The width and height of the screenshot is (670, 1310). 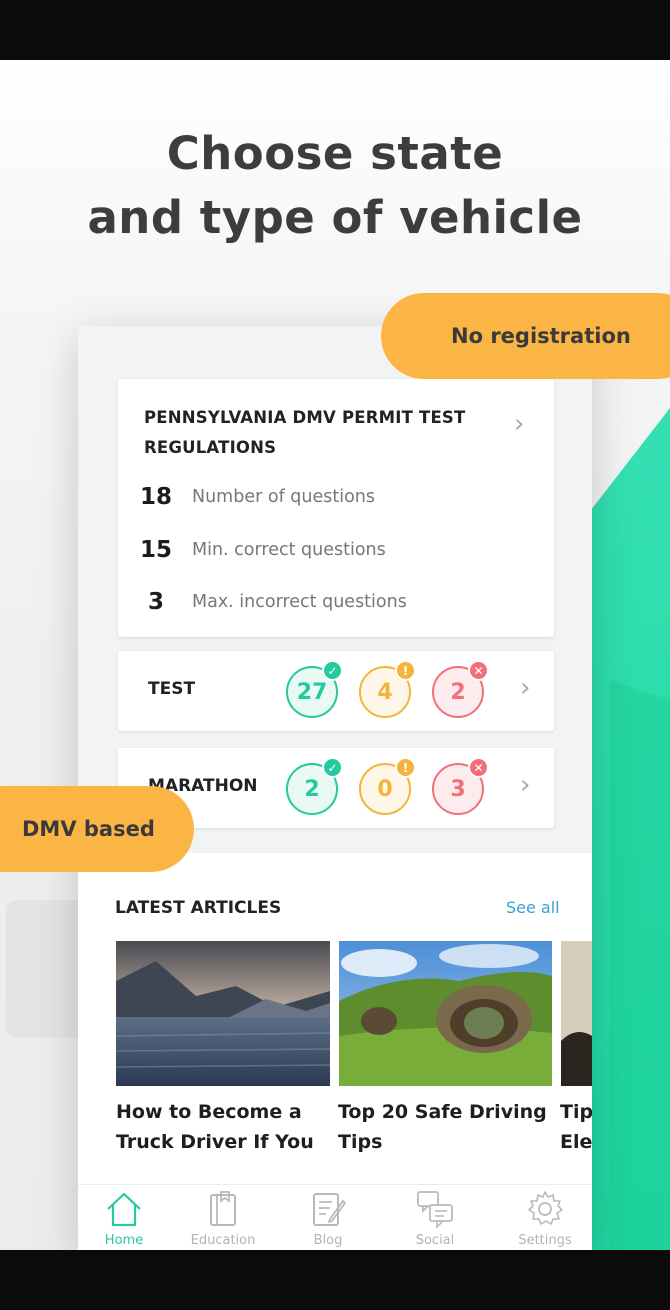 I want to click on tab-settings: Settings, so click(x=543, y=1217).